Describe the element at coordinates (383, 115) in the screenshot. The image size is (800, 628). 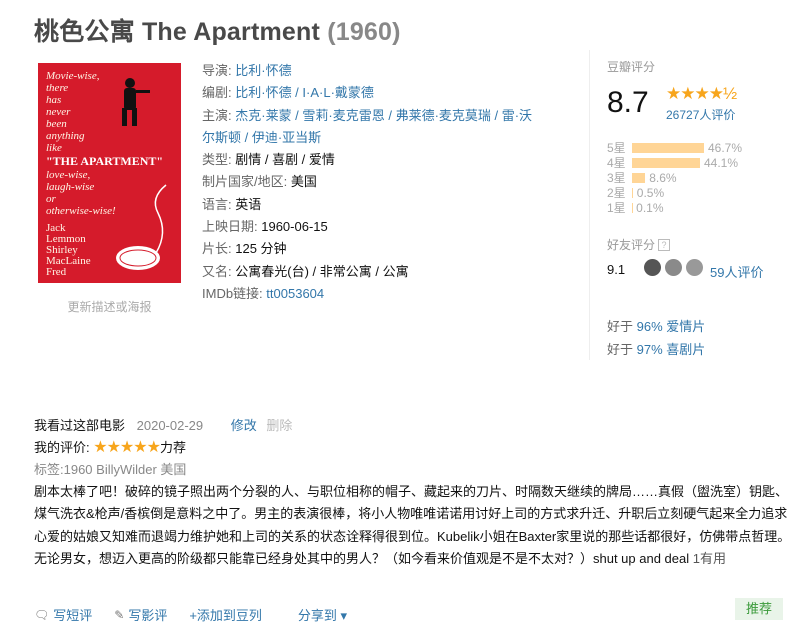
I see `cast-links-line1: 杰克·莱蒙 / 雪莉·麦克雷恩 / 弗莱德·麦克莫瑞 / 雷·沃` at that location.